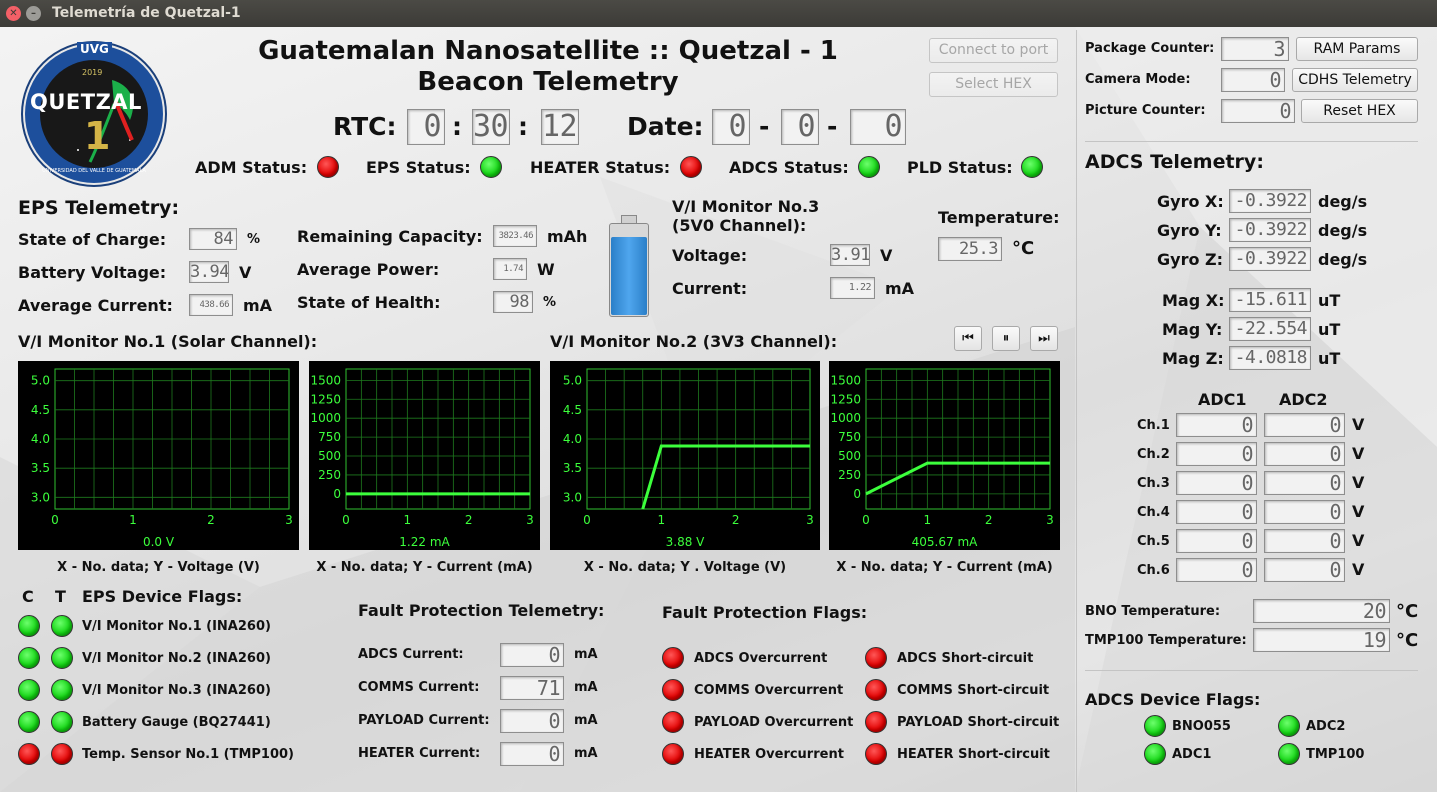  I want to click on rtc-hours: 0, so click(426, 127).